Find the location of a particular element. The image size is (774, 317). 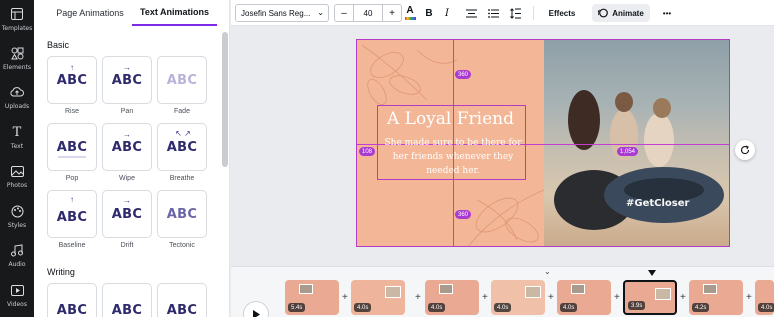

animation-tile-breathe: ↖ ↗ ABC is located at coordinates (182, 147).